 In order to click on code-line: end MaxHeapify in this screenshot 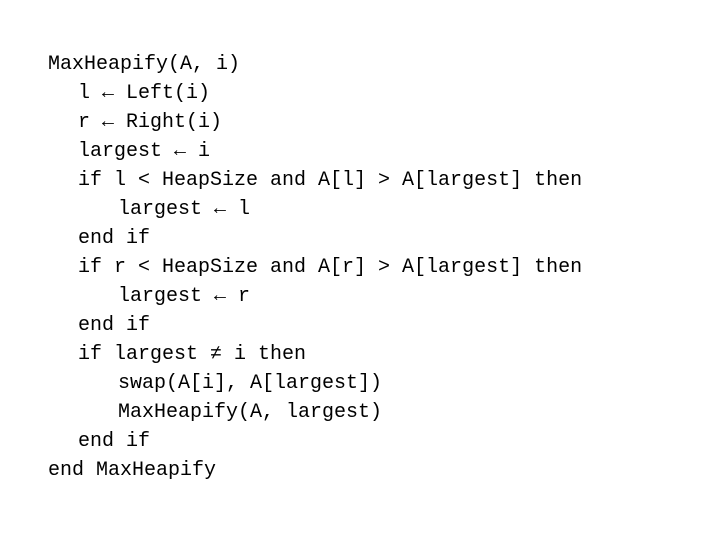, I will do `click(132, 470)`.